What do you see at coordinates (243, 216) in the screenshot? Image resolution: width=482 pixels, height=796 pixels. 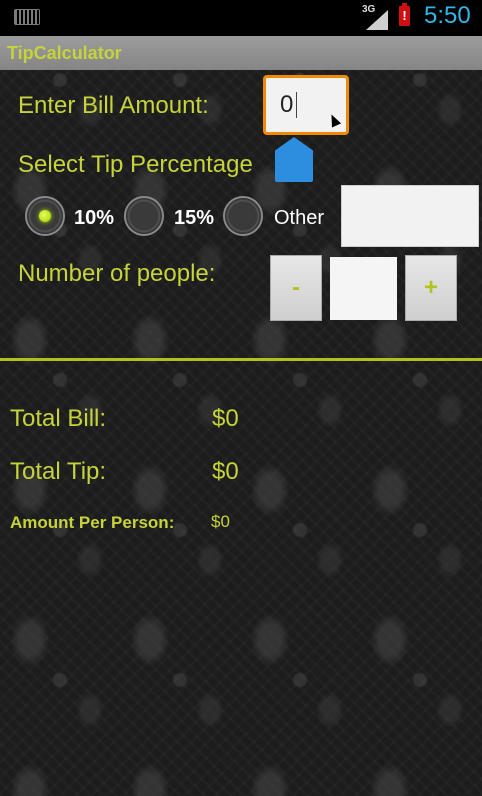 I see `tip-other-radio` at bounding box center [243, 216].